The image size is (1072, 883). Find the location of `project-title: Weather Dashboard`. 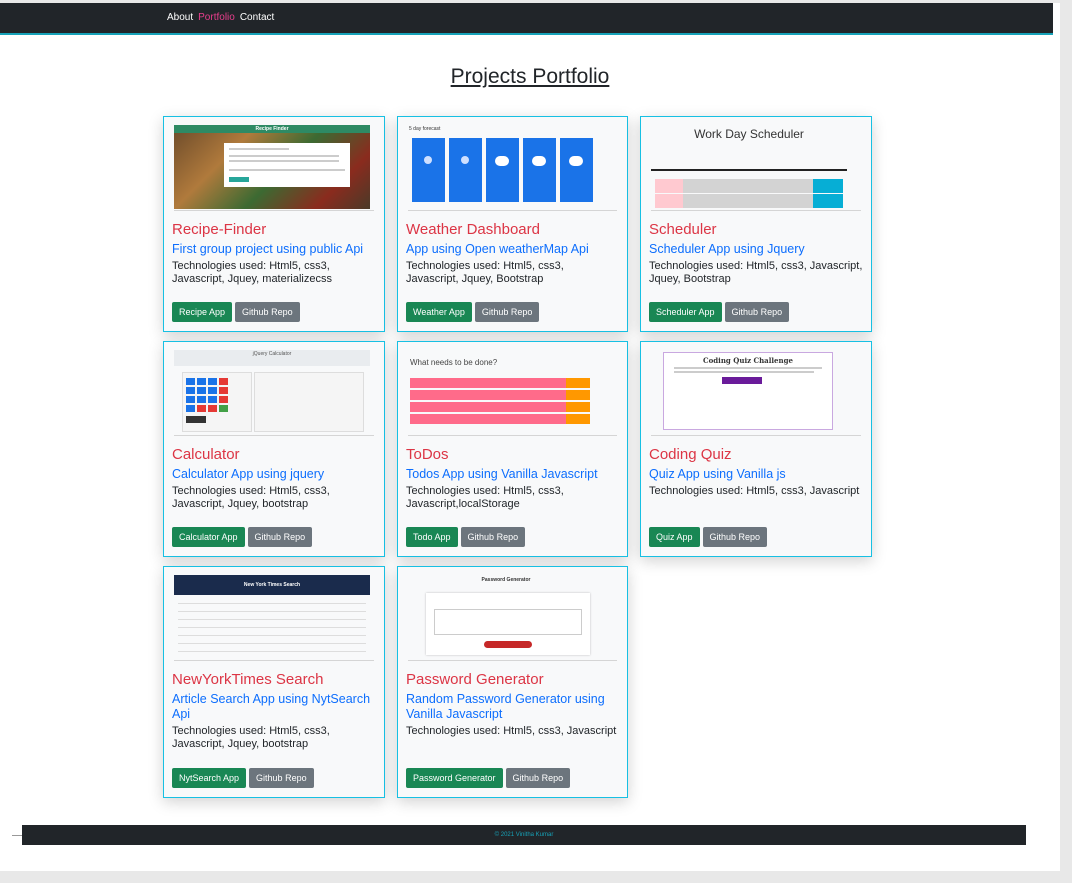

project-title: Weather Dashboard is located at coordinates (473, 229).